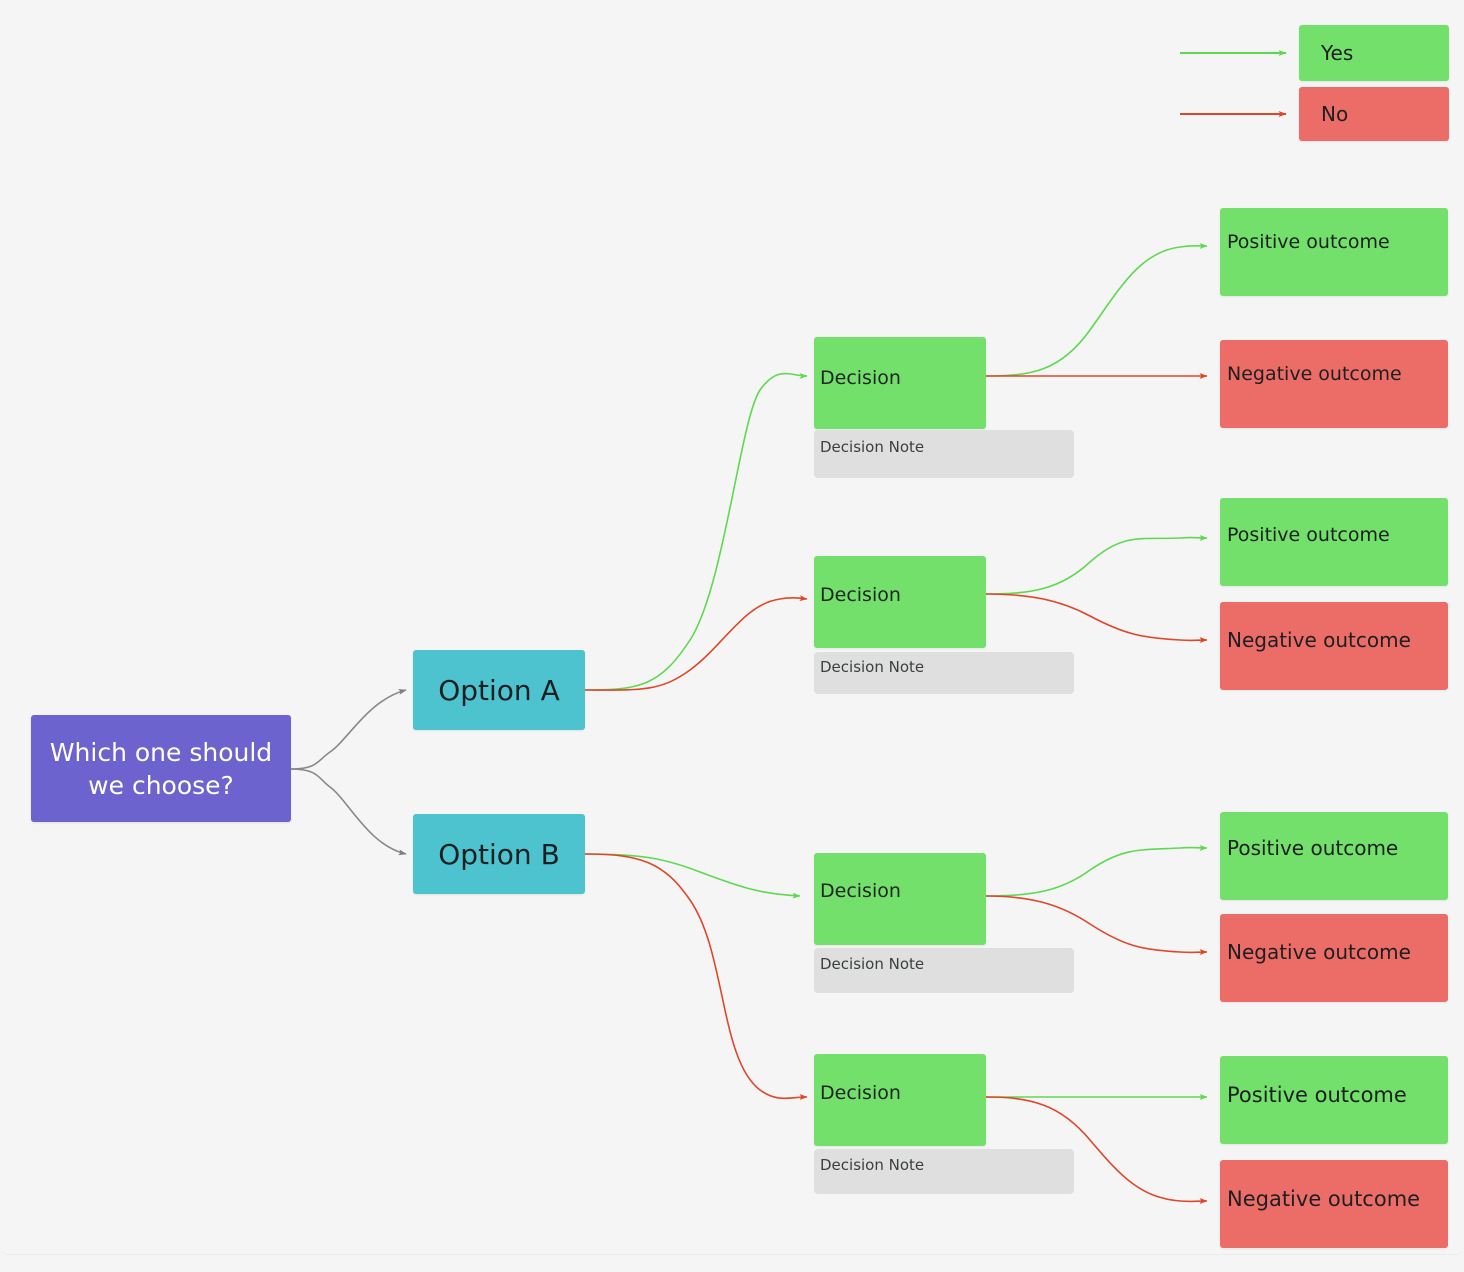  I want to click on node-root-question: Which one should we choose?, so click(161, 768).